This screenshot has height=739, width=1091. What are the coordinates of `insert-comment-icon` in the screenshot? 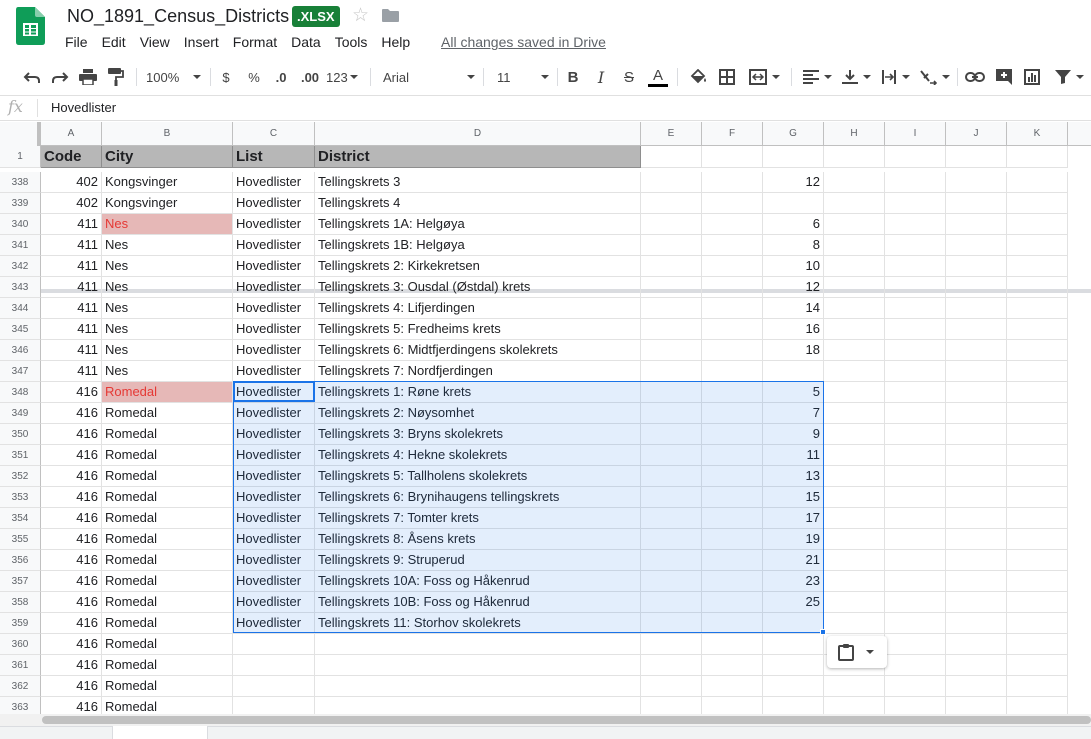 It's located at (1004, 77).